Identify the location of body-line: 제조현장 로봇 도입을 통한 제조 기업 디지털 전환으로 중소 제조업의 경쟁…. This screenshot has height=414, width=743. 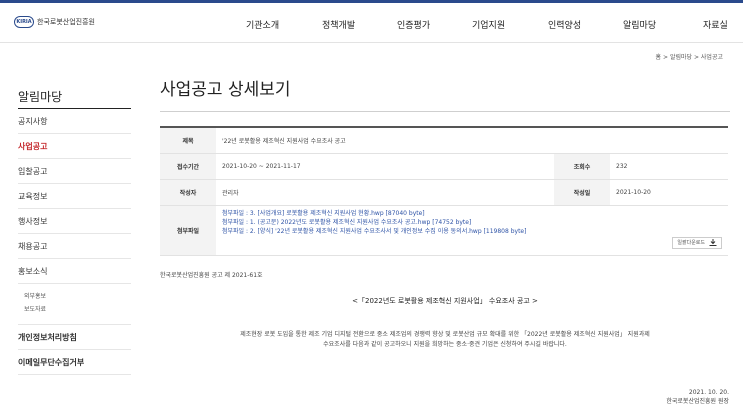
(445, 334).